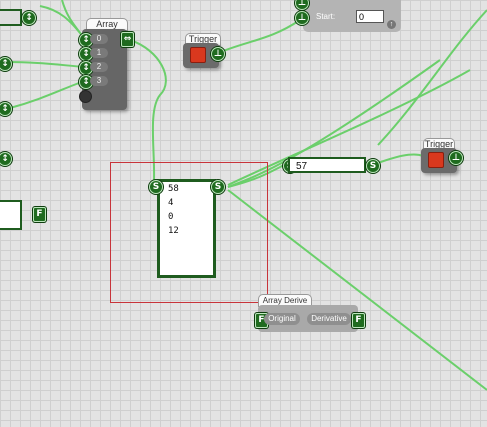 Image resolution: width=487 pixels, height=427 pixels. Describe the element at coordinates (99, 39) in the screenshot. I see `array-index-label: 0` at that location.